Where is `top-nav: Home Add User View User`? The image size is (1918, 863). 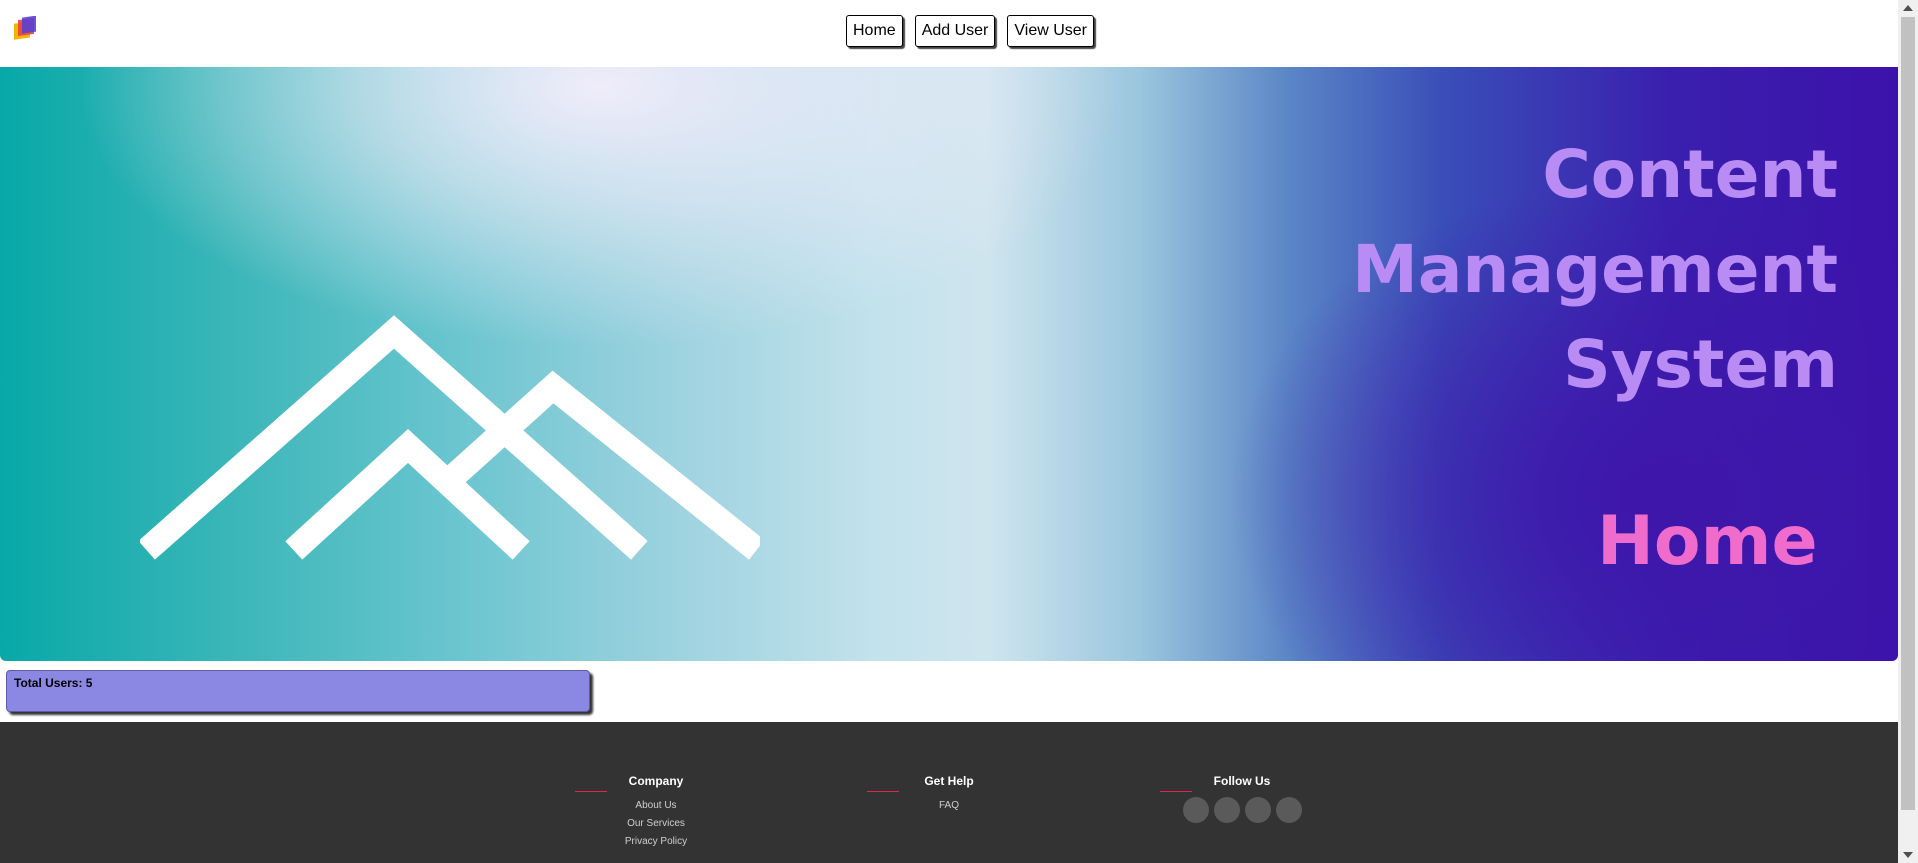
top-nav: Home Add User View User is located at coordinates (970, 31).